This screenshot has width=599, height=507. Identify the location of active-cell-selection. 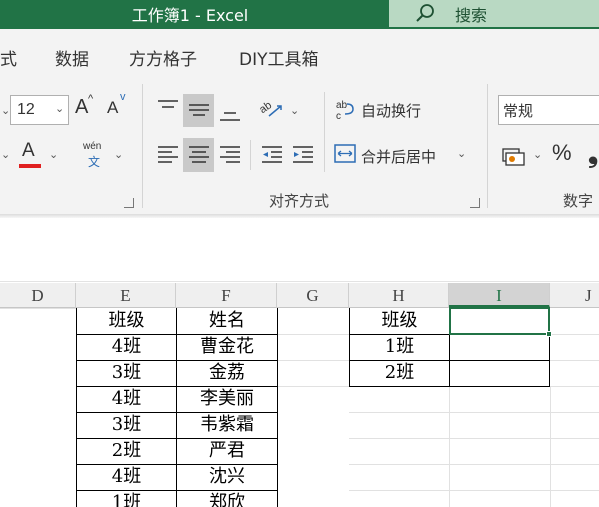
(499, 321).